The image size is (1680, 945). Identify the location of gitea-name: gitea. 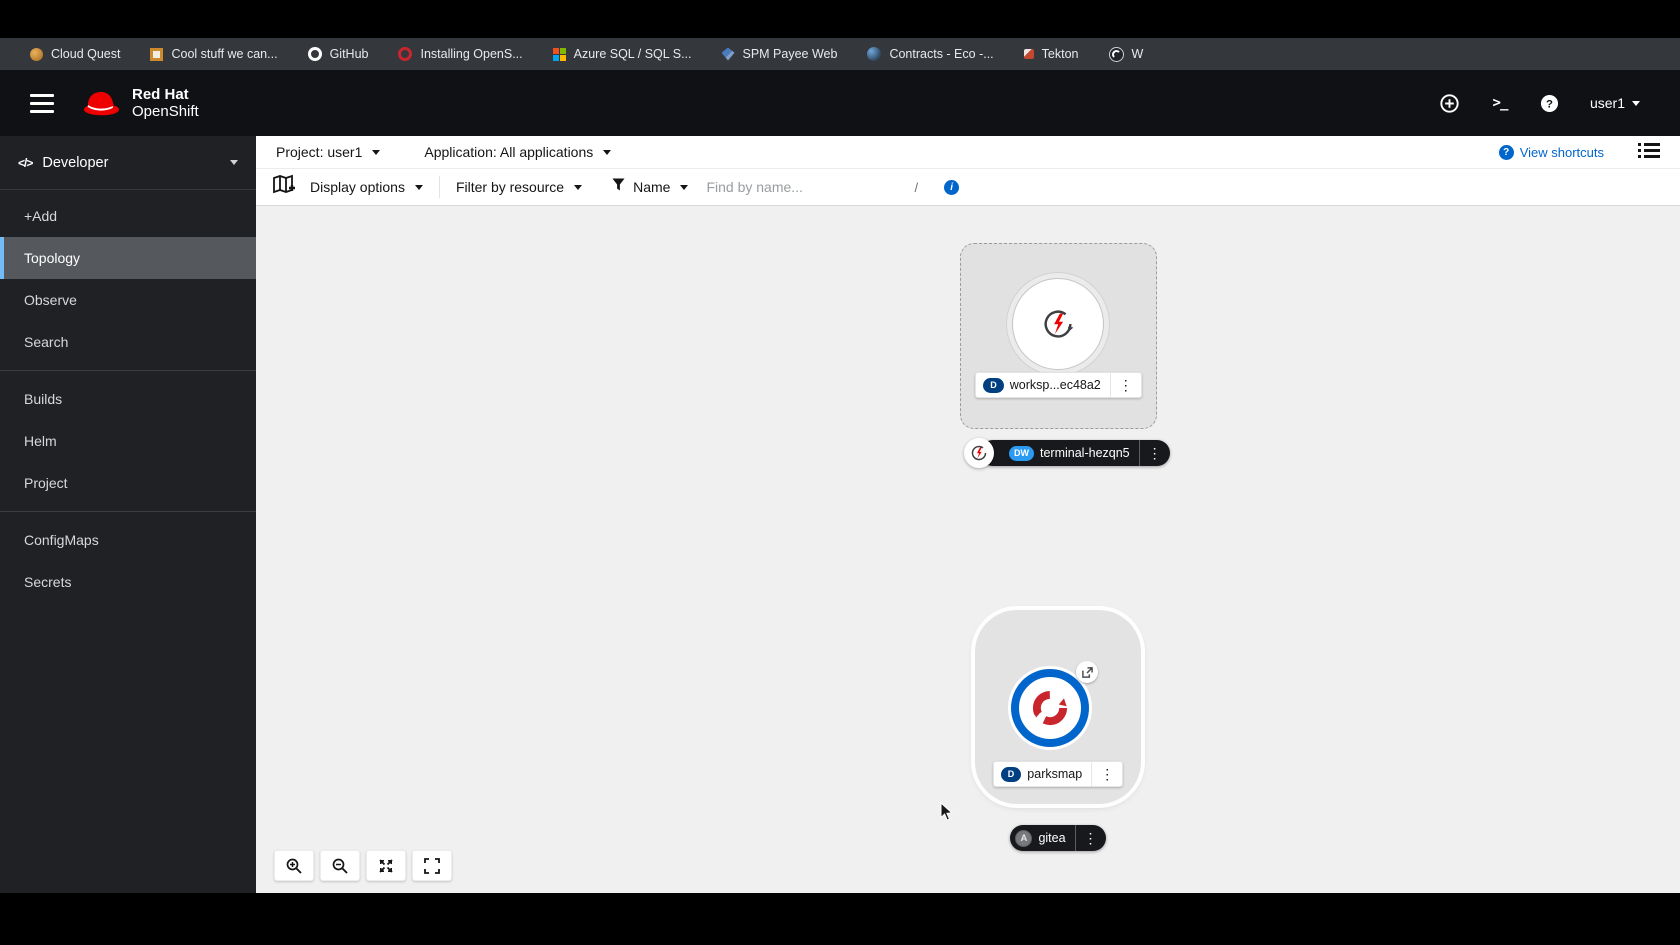
(1052, 838).